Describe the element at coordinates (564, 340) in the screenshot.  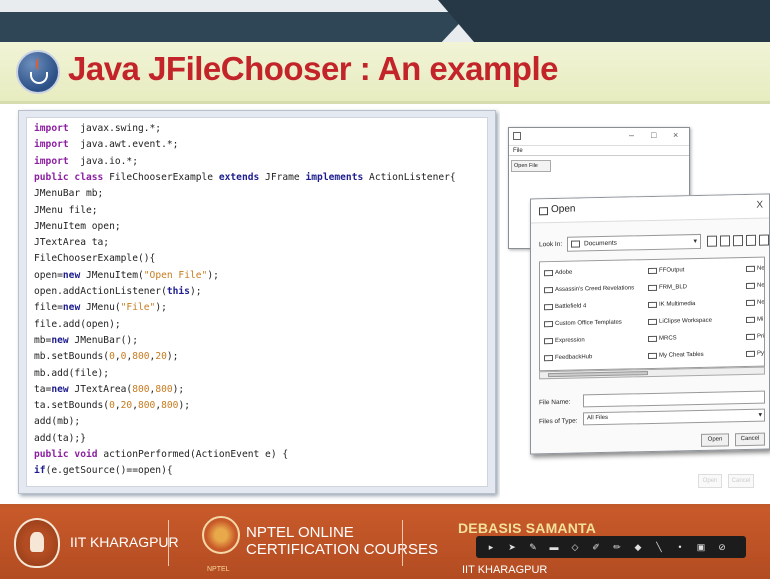
I see `folder-item: Expression` at that location.